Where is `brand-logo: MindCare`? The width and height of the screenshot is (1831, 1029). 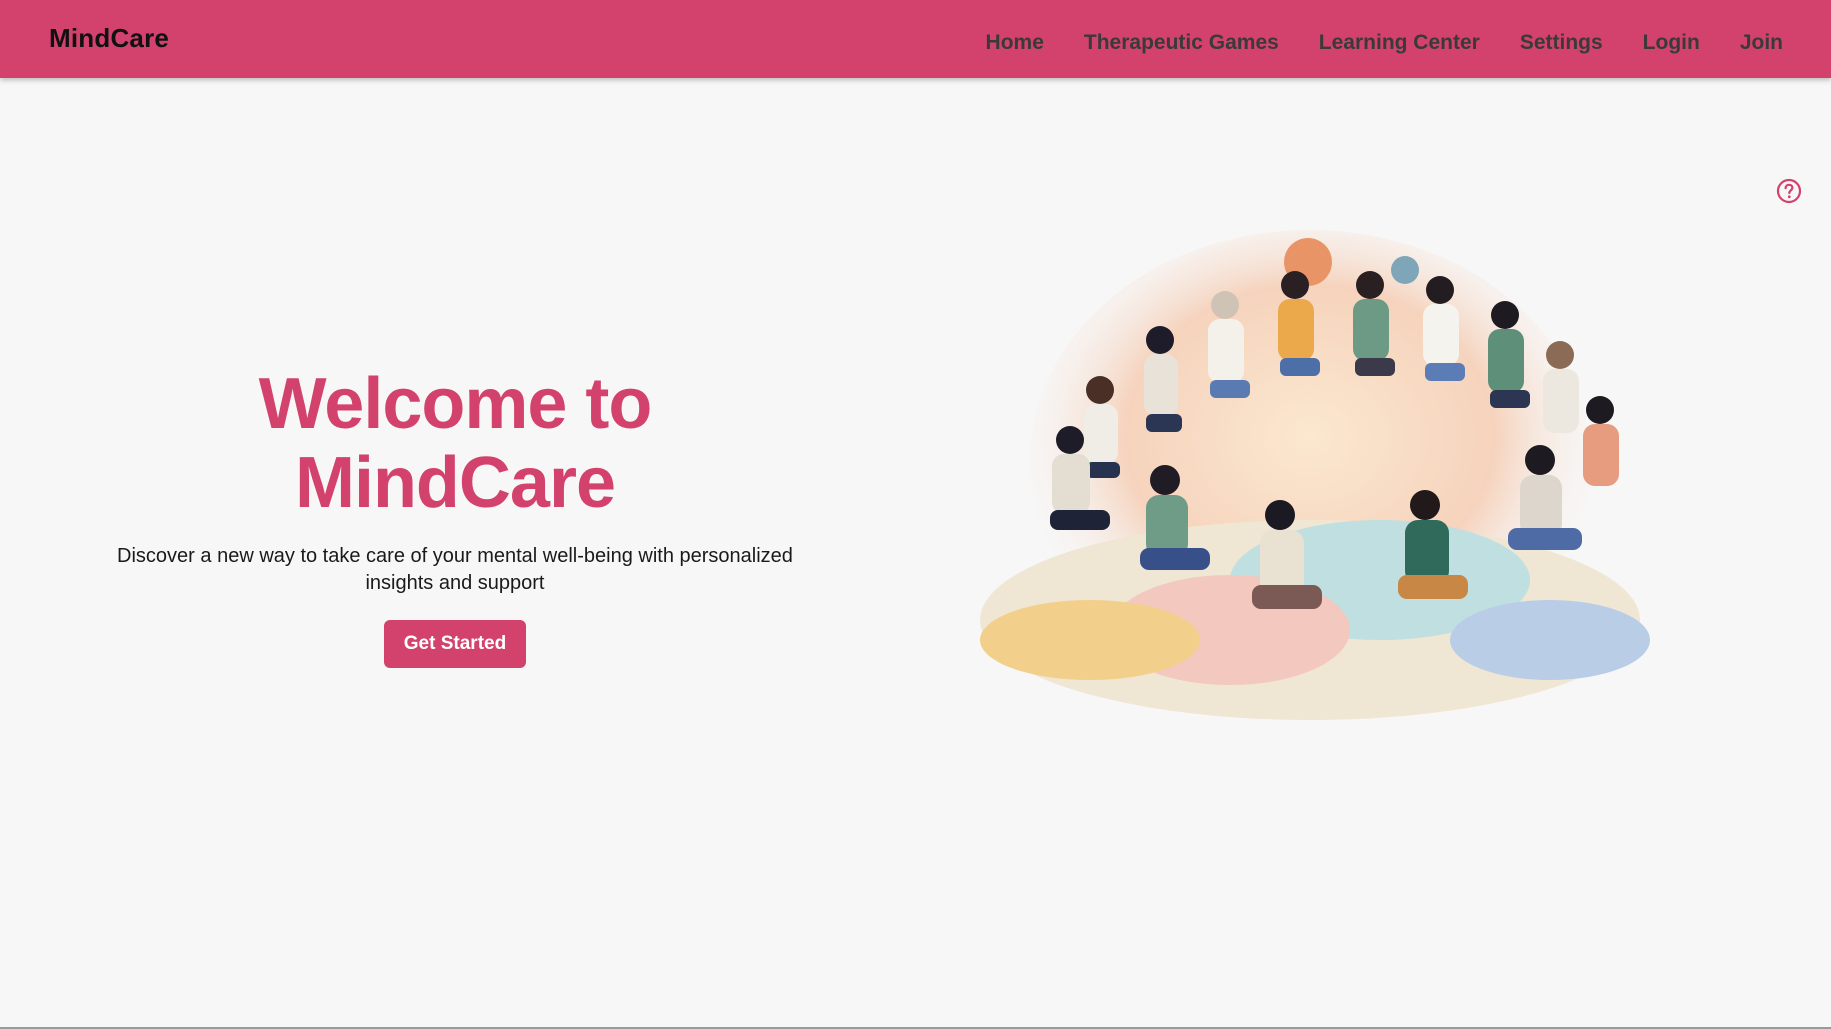 brand-logo: MindCare is located at coordinates (109, 38).